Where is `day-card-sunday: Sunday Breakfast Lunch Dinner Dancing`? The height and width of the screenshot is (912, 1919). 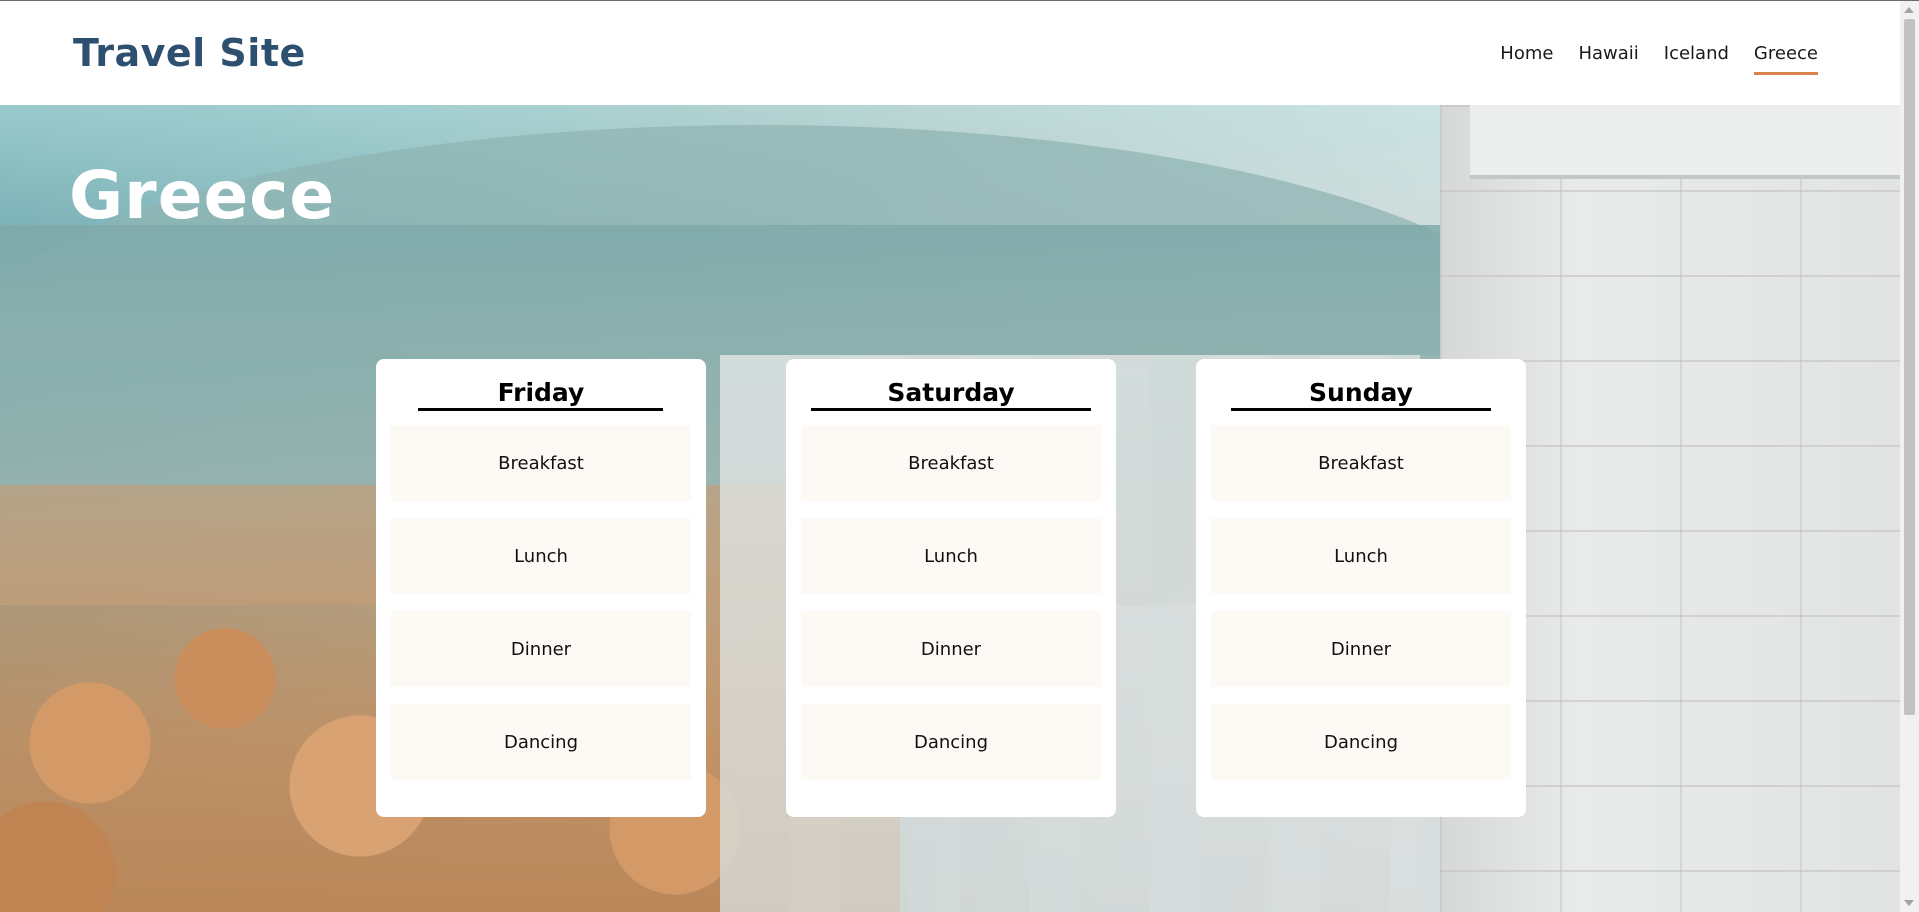
day-card-sunday: Sunday Breakfast Lunch Dinner Dancing is located at coordinates (1361, 588).